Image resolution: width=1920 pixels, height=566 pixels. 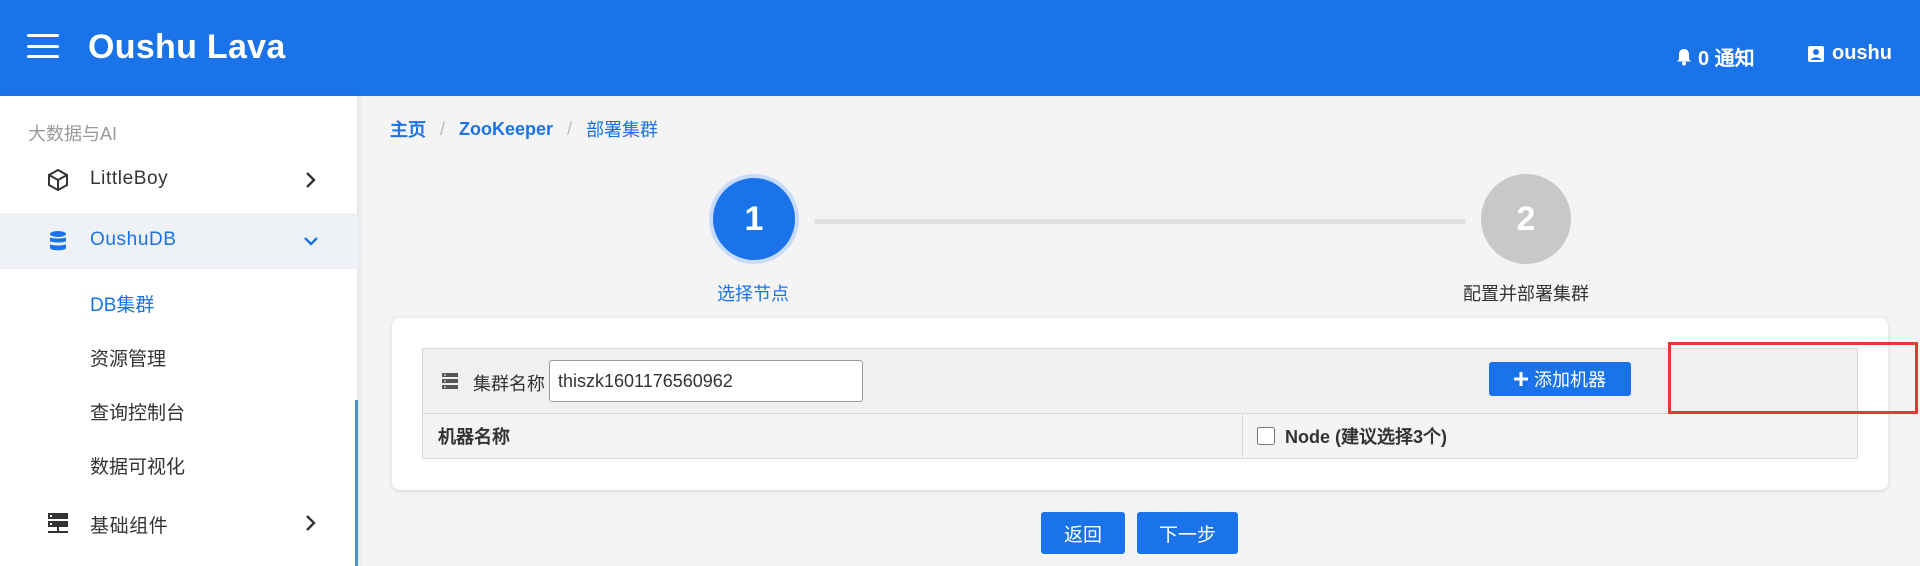 I want to click on step-1-label: 选择节点, so click(x=753, y=294).